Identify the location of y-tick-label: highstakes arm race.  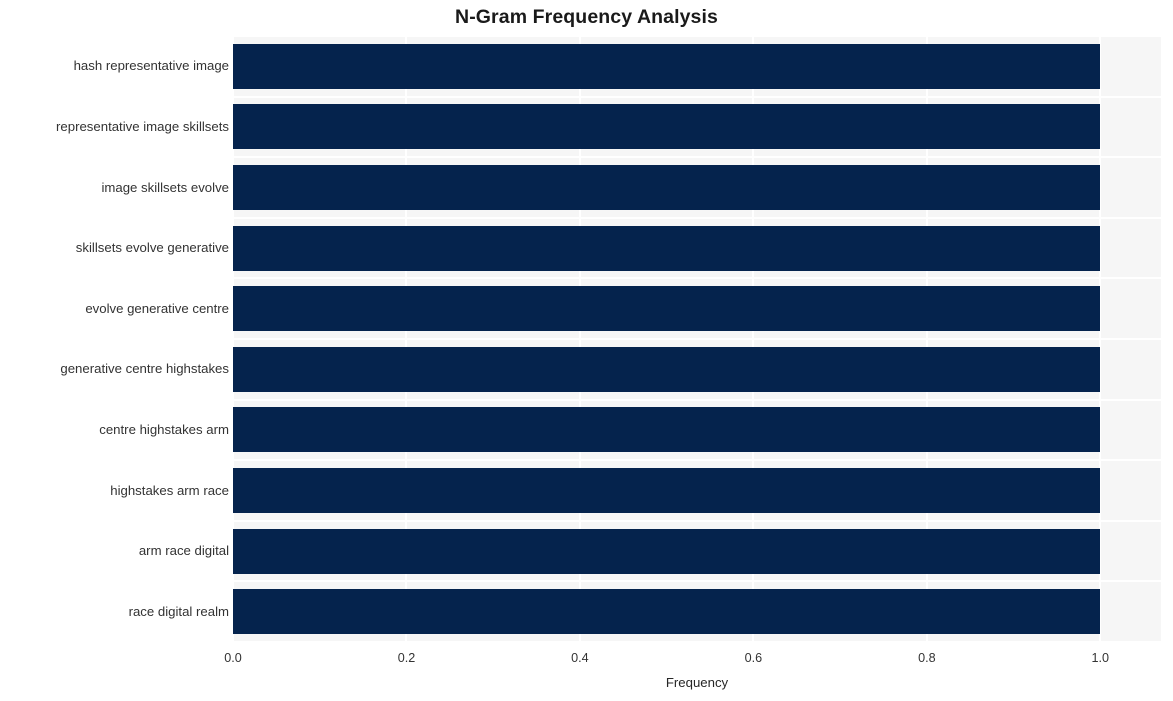
(169, 490).